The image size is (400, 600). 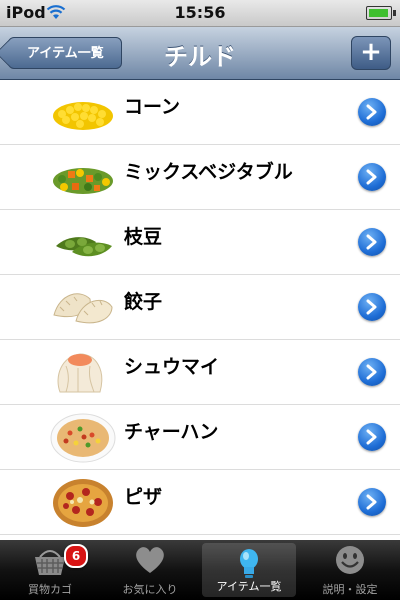 What do you see at coordinates (171, 432) in the screenshot?
I see `item-label: チャーハン` at bounding box center [171, 432].